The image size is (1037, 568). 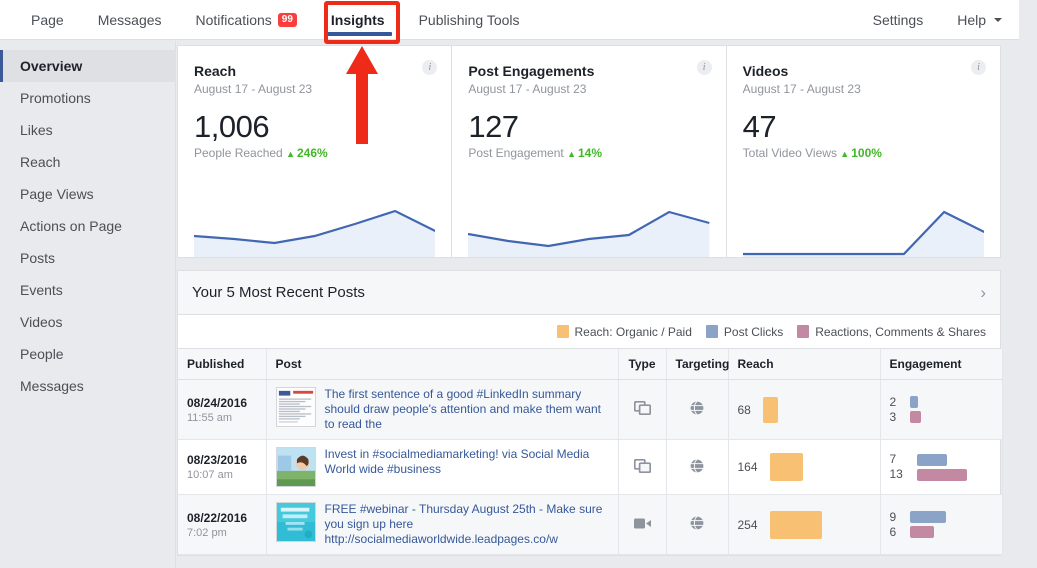 I want to click on nav-notifications-label: Notifications, so click(x=233, y=19).